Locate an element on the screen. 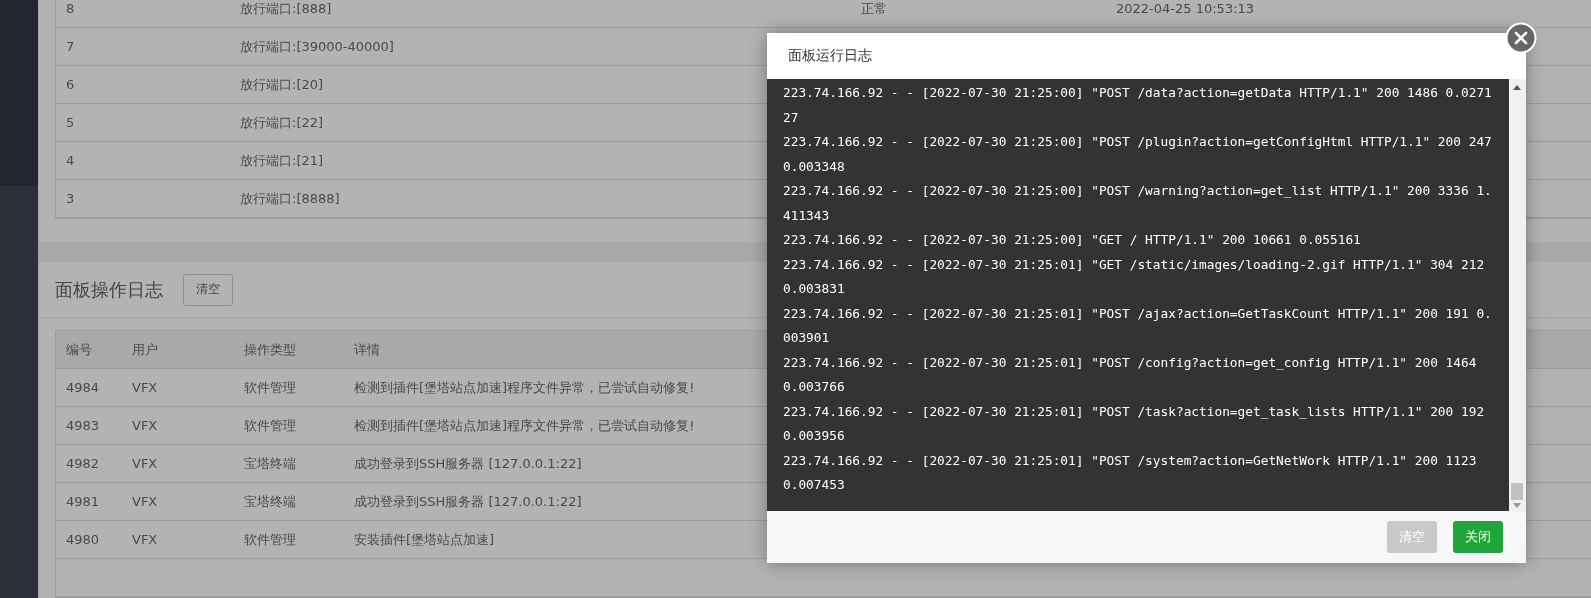 The height and width of the screenshot is (598, 1591). table-cell: 4 is located at coordinates (70, 160).